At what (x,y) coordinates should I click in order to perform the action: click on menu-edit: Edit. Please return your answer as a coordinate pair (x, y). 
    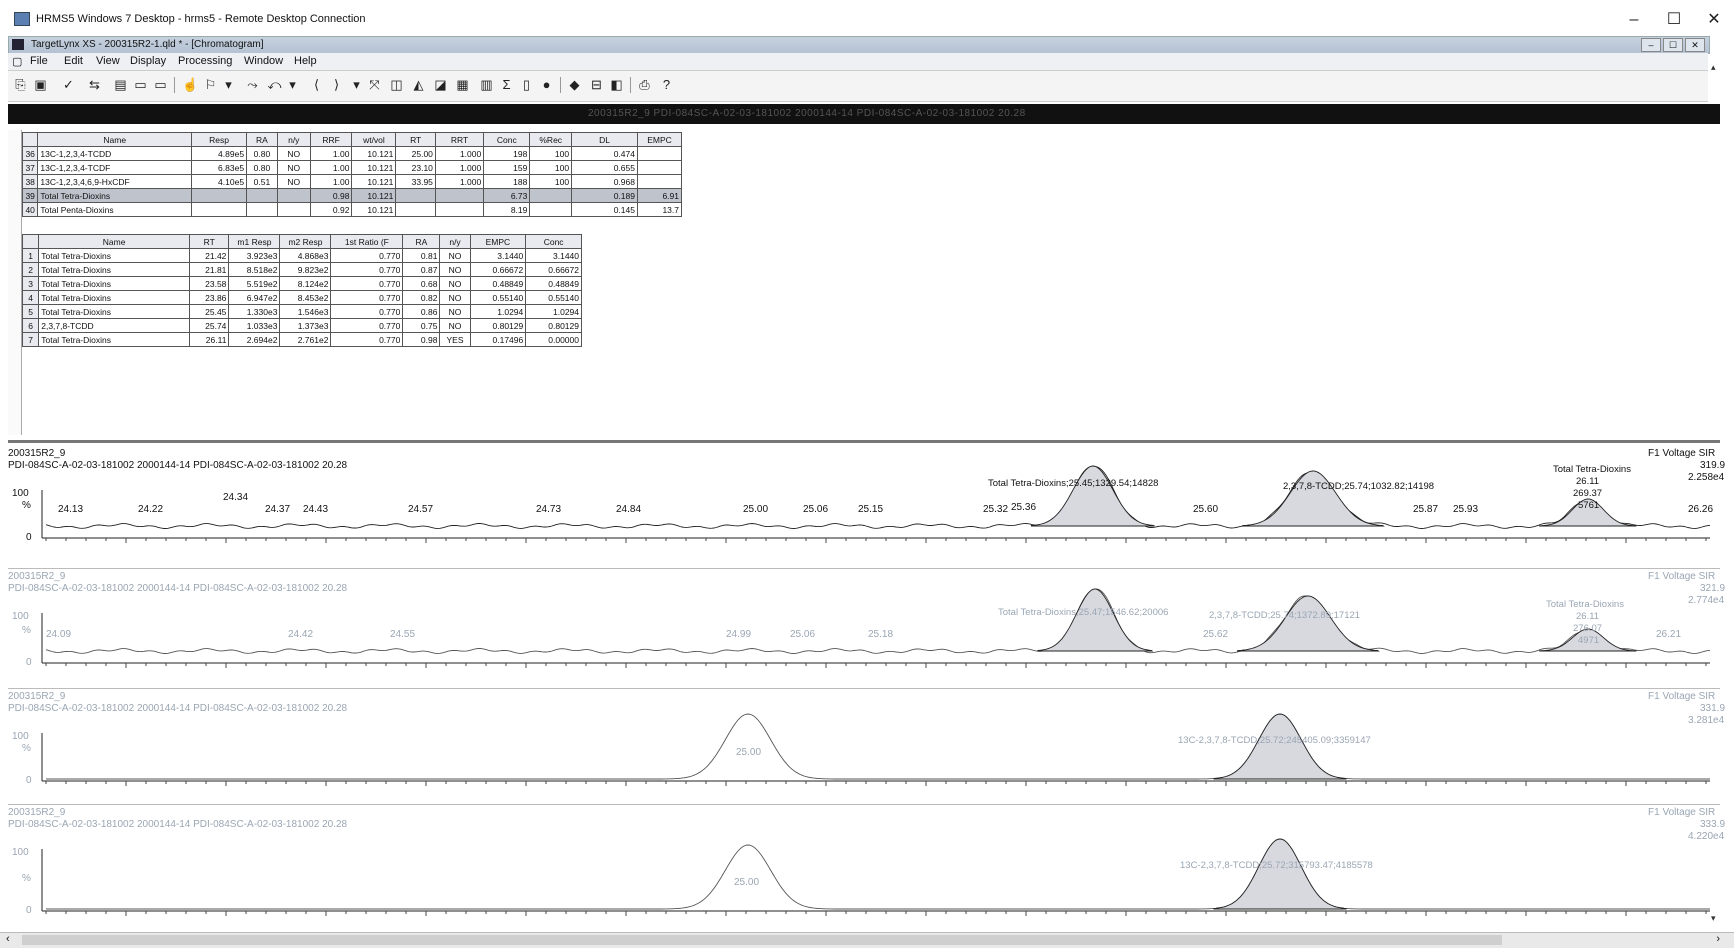
    Looking at the image, I should click on (73, 61).